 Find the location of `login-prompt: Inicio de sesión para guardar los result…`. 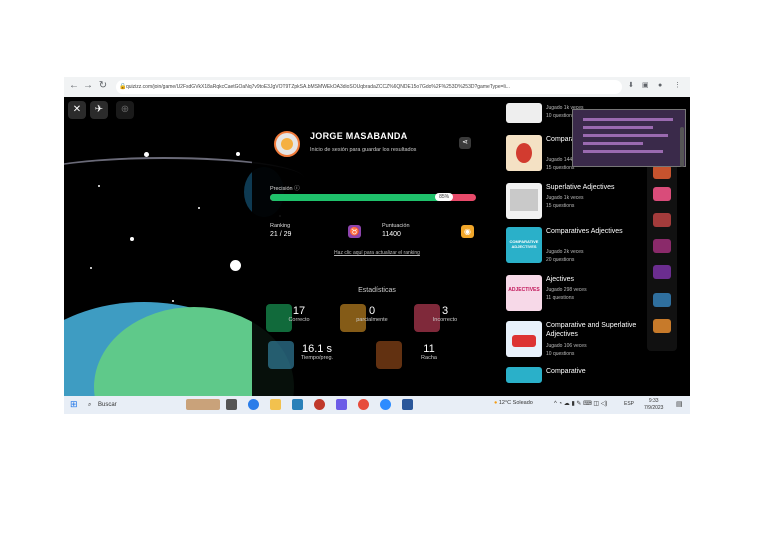

login-prompt: Inicio de sesión para guardar los result… is located at coordinates (363, 150).